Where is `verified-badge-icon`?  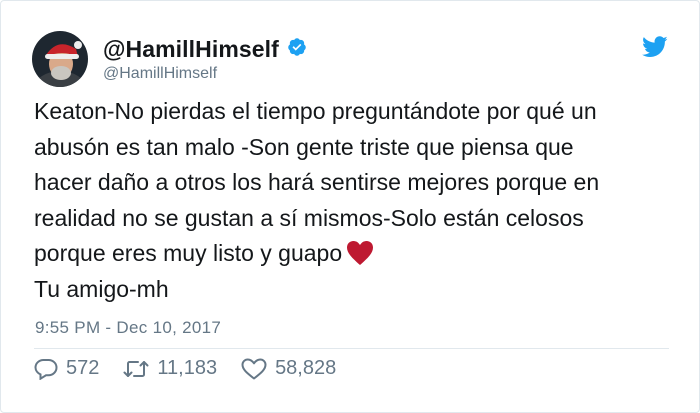
verified-badge-icon is located at coordinates (297, 49).